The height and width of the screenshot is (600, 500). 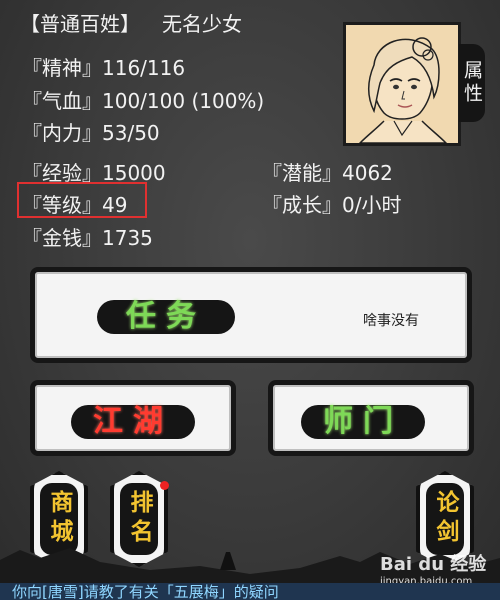 I want to click on stat-inner: 『内力』53/50, so click(x=91, y=133).